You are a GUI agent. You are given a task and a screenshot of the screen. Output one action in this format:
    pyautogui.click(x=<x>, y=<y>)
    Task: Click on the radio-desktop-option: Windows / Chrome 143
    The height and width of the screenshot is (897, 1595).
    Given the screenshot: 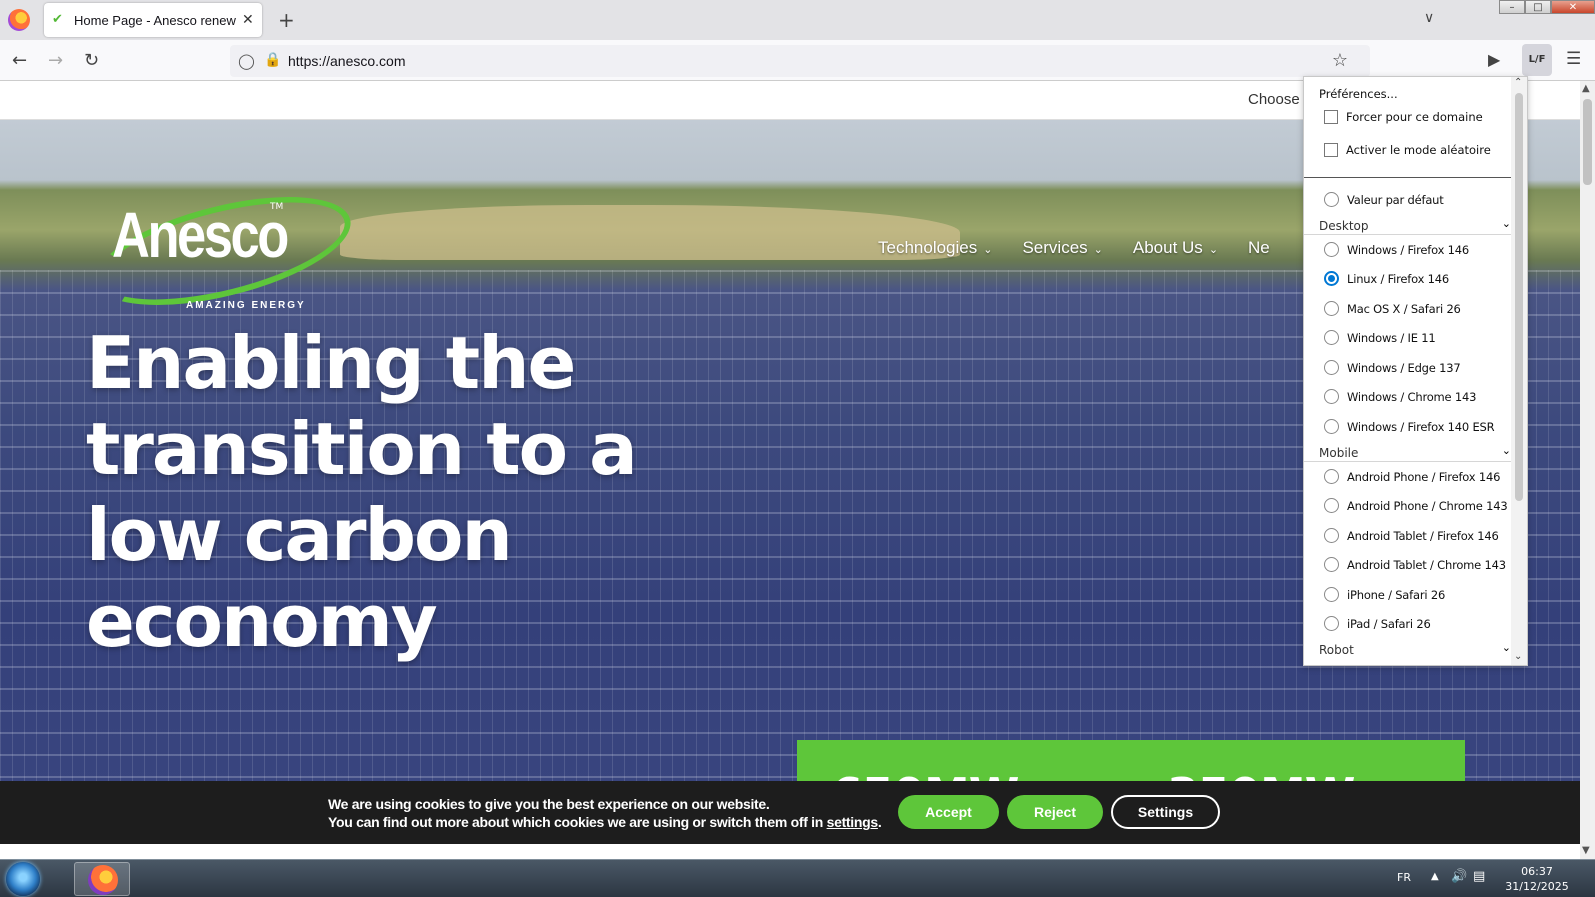 What is the action you would take?
    pyautogui.click(x=1400, y=396)
    